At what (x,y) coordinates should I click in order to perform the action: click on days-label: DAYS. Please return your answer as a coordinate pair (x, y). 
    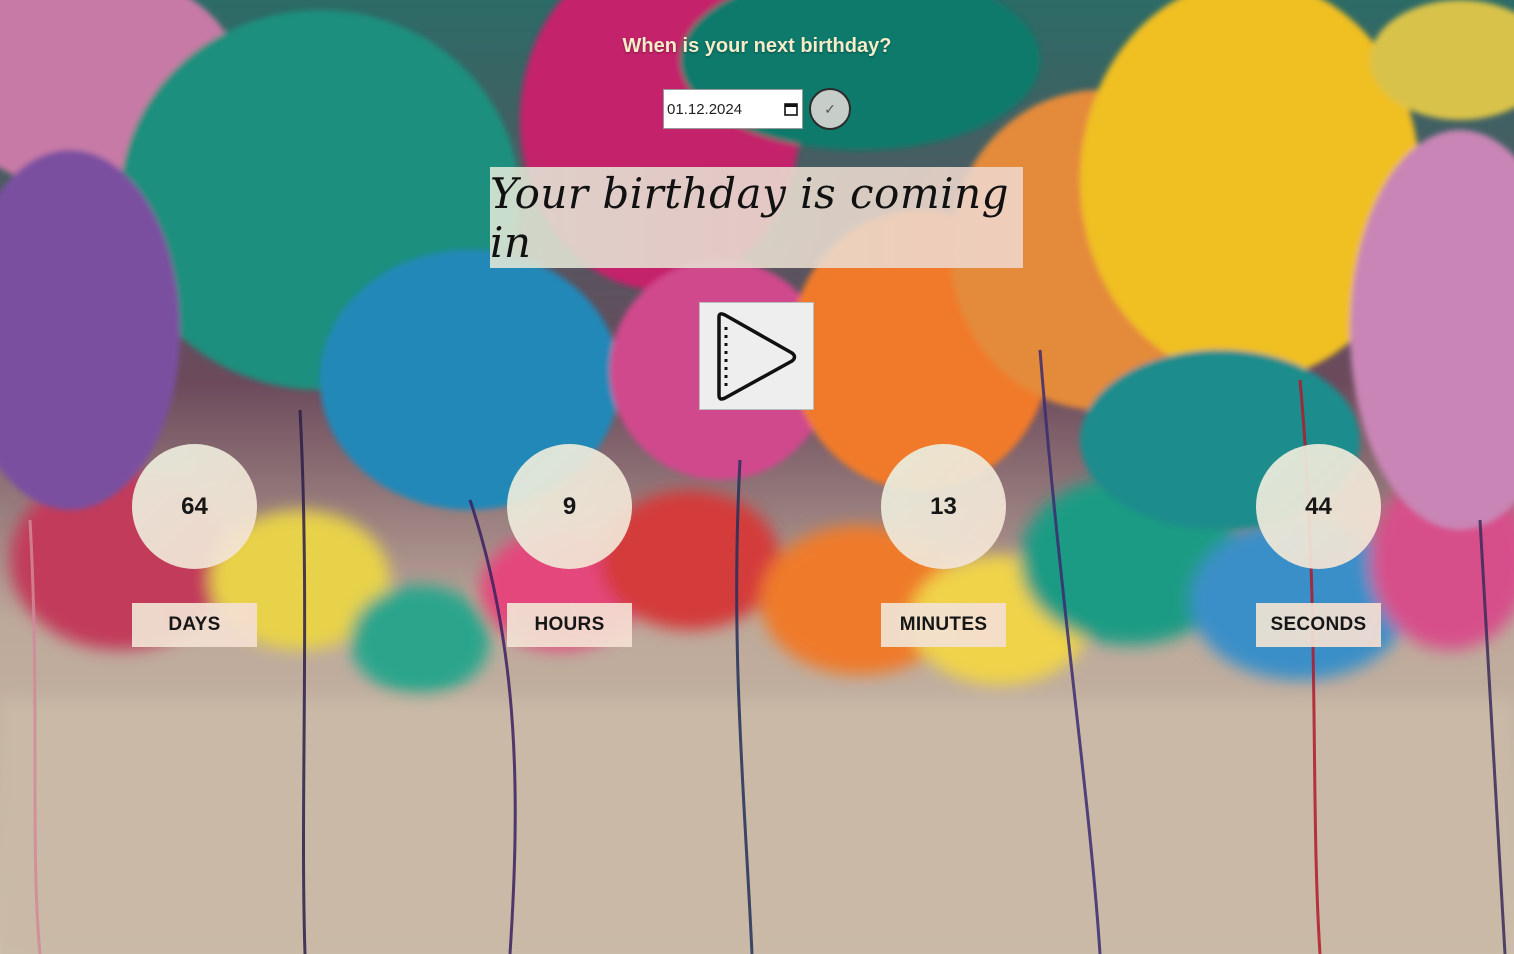
    Looking at the image, I should click on (194, 625).